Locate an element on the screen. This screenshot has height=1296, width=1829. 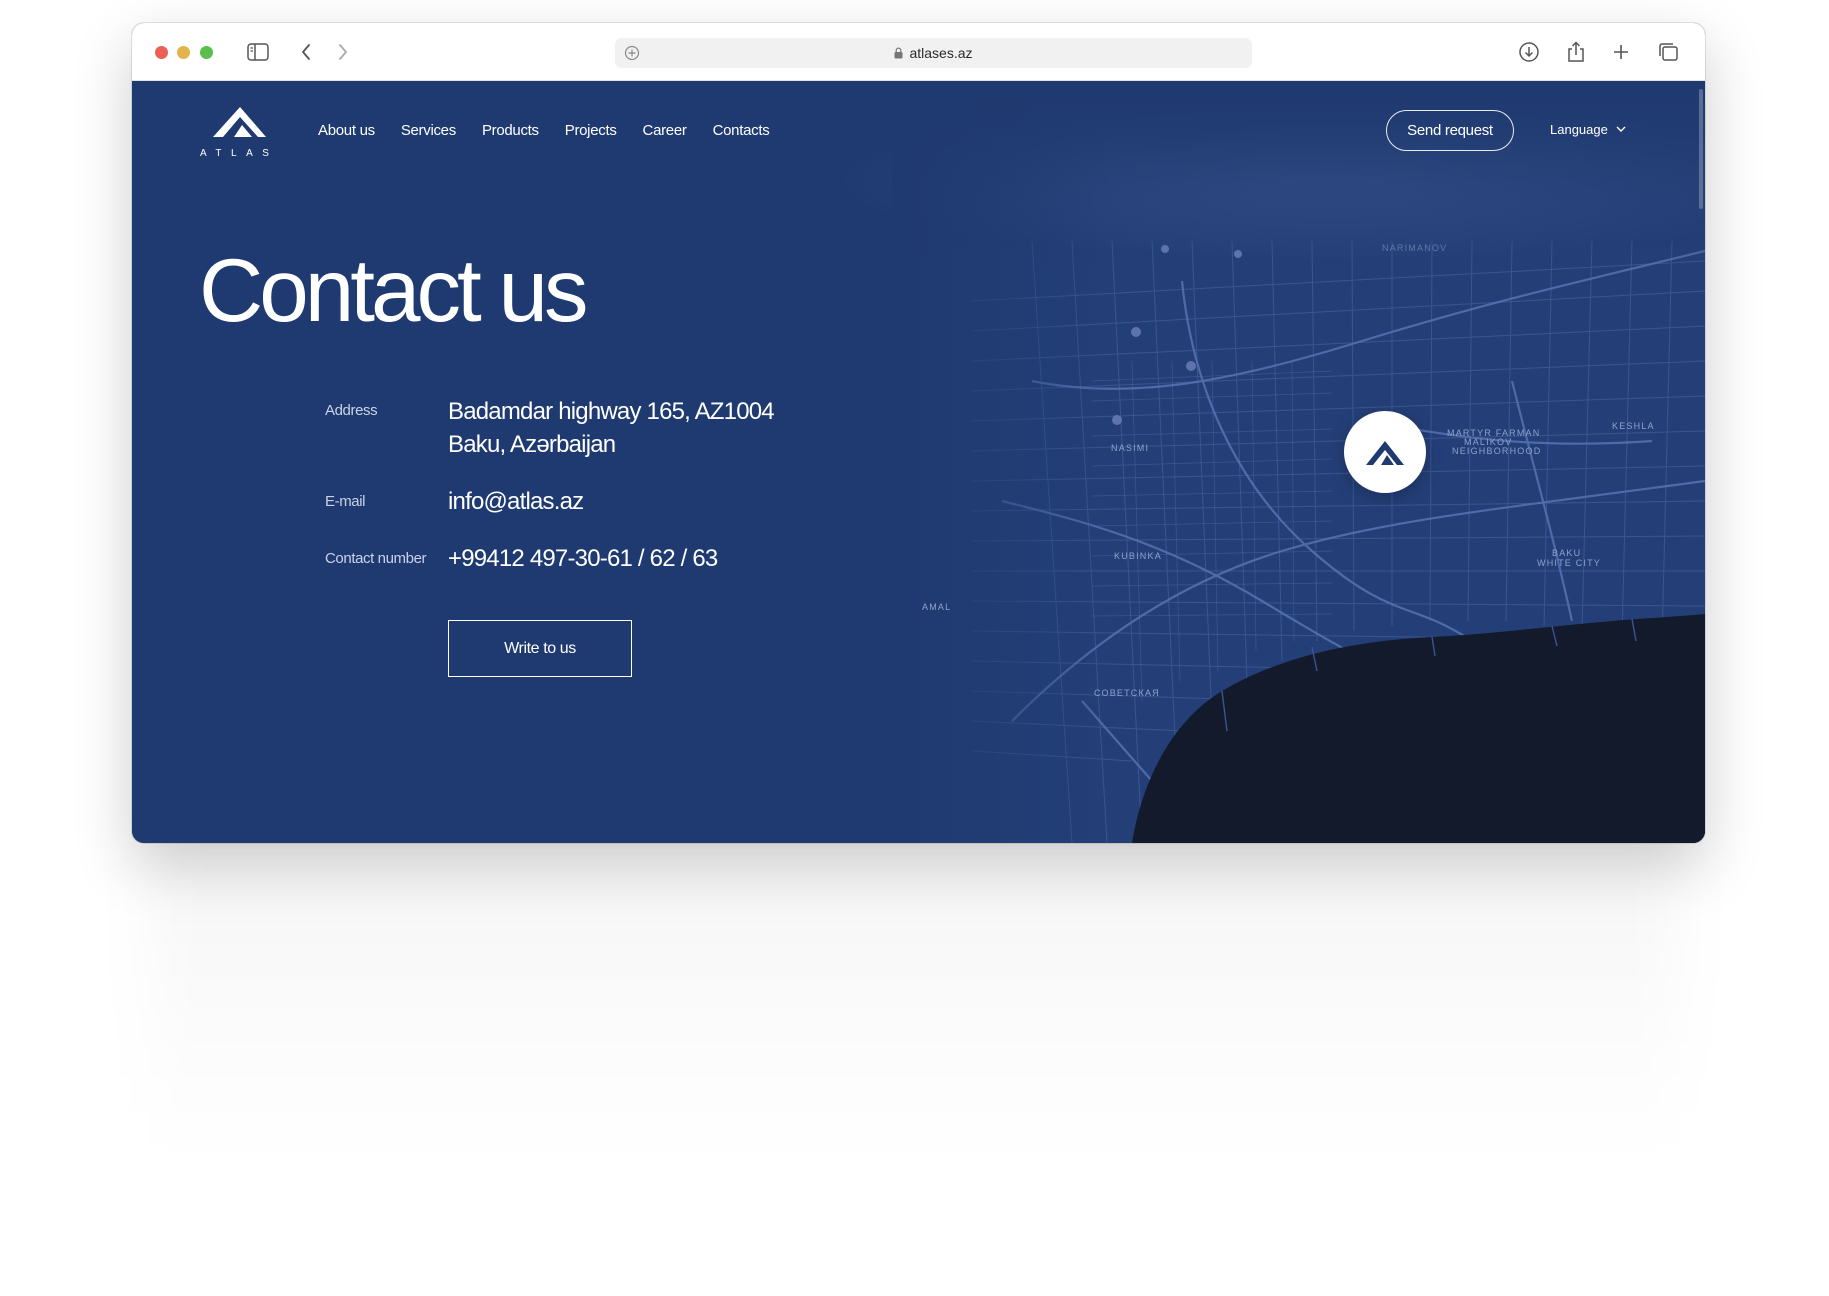
nav-about-us: About us is located at coordinates (346, 130).